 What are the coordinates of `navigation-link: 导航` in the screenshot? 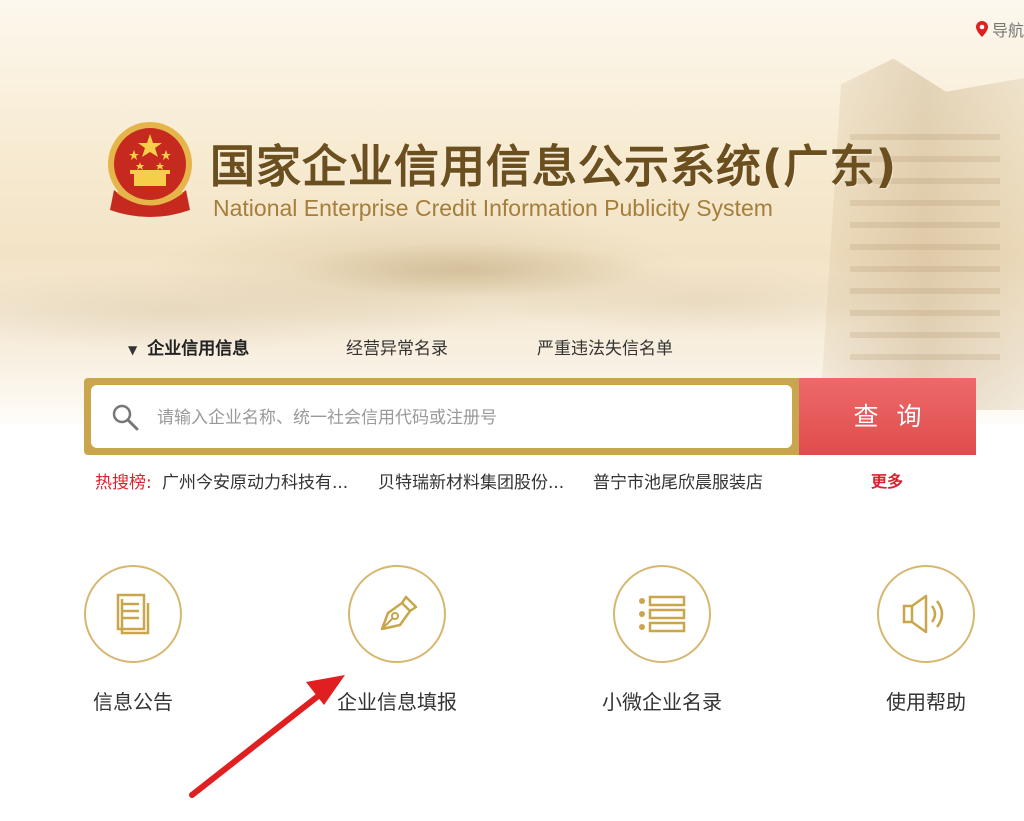 It's located at (999, 29).